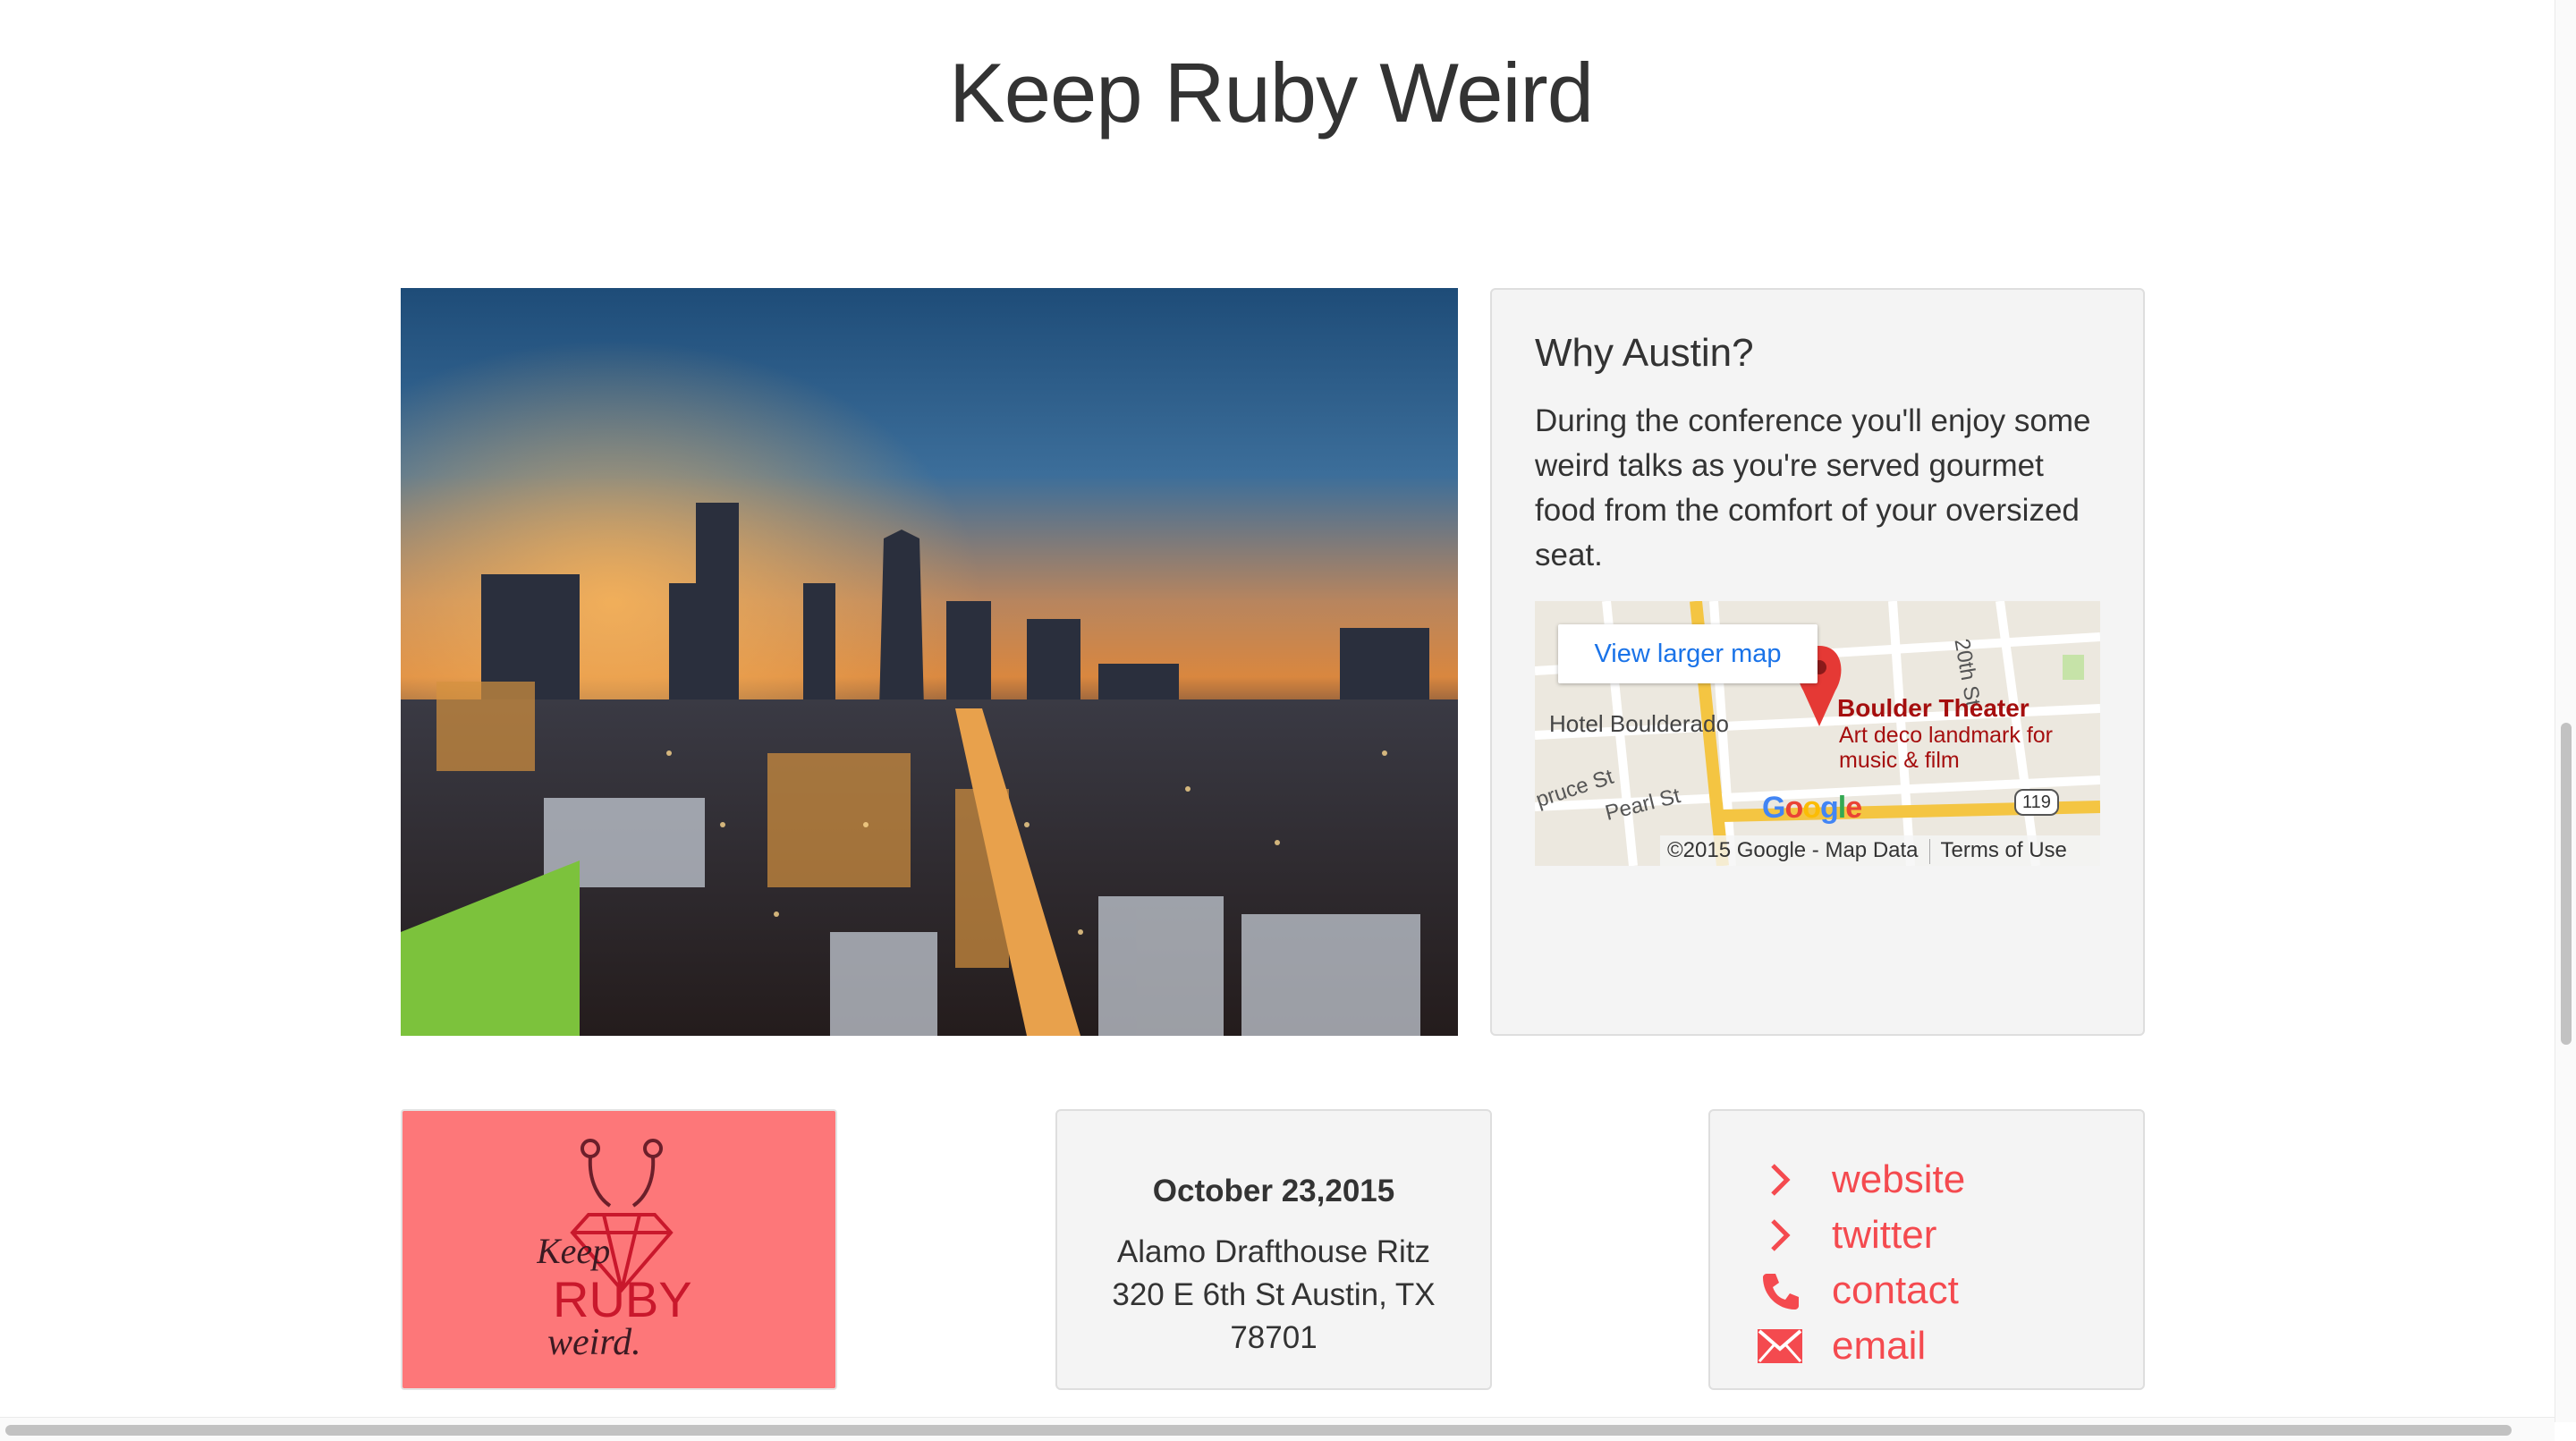  I want to click on phone-icon, so click(1780, 1290).